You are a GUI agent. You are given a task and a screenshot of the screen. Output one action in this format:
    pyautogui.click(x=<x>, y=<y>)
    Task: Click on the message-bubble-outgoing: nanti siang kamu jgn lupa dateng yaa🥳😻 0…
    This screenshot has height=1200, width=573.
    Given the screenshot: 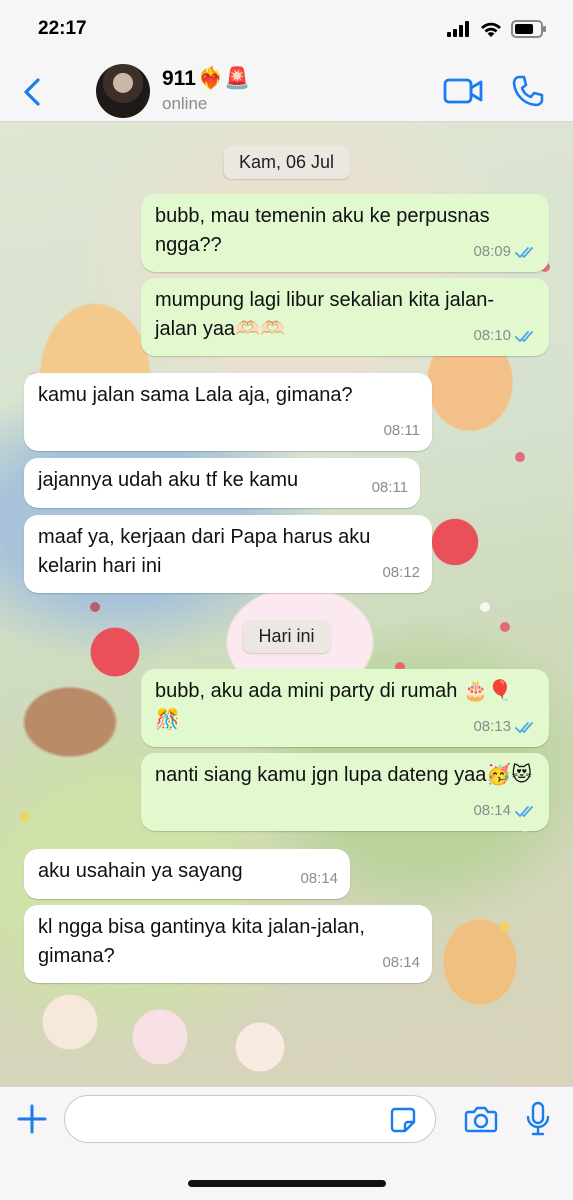 What is the action you would take?
    pyautogui.click(x=345, y=792)
    